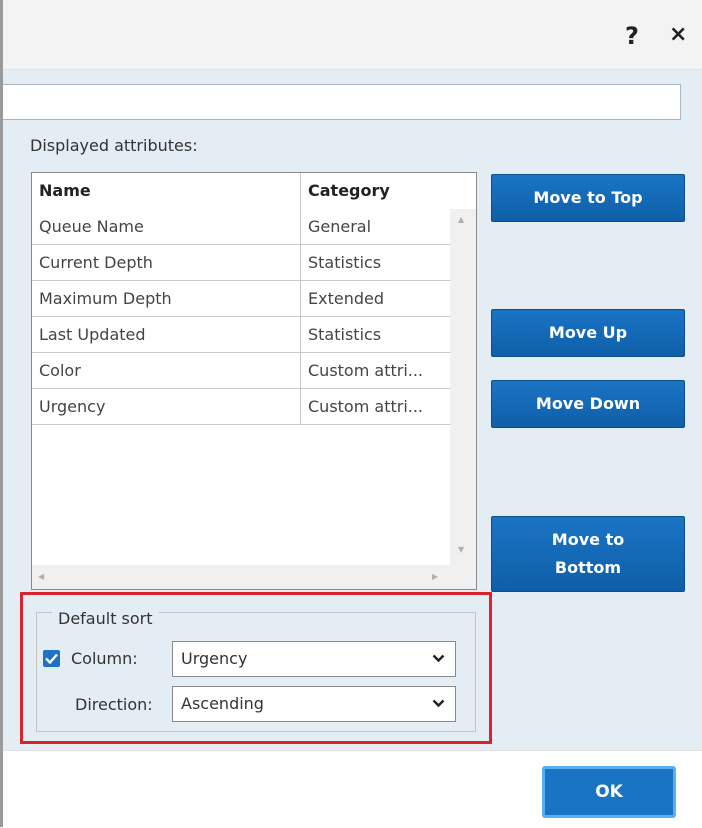 The height and width of the screenshot is (828, 702). I want to click on title-bar: ? ×, so click(352, 35).